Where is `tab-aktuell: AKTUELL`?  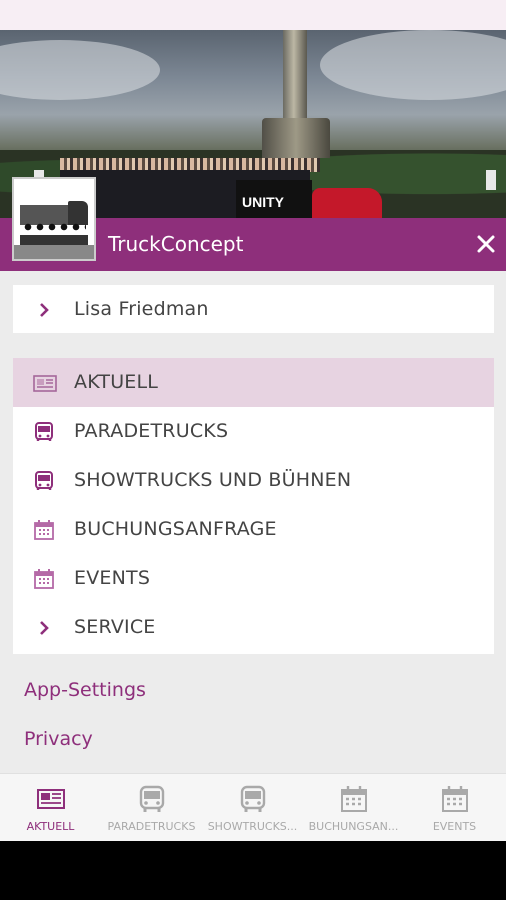 tab-aktuell: AKTUELL is located at coordinates (50, 808).